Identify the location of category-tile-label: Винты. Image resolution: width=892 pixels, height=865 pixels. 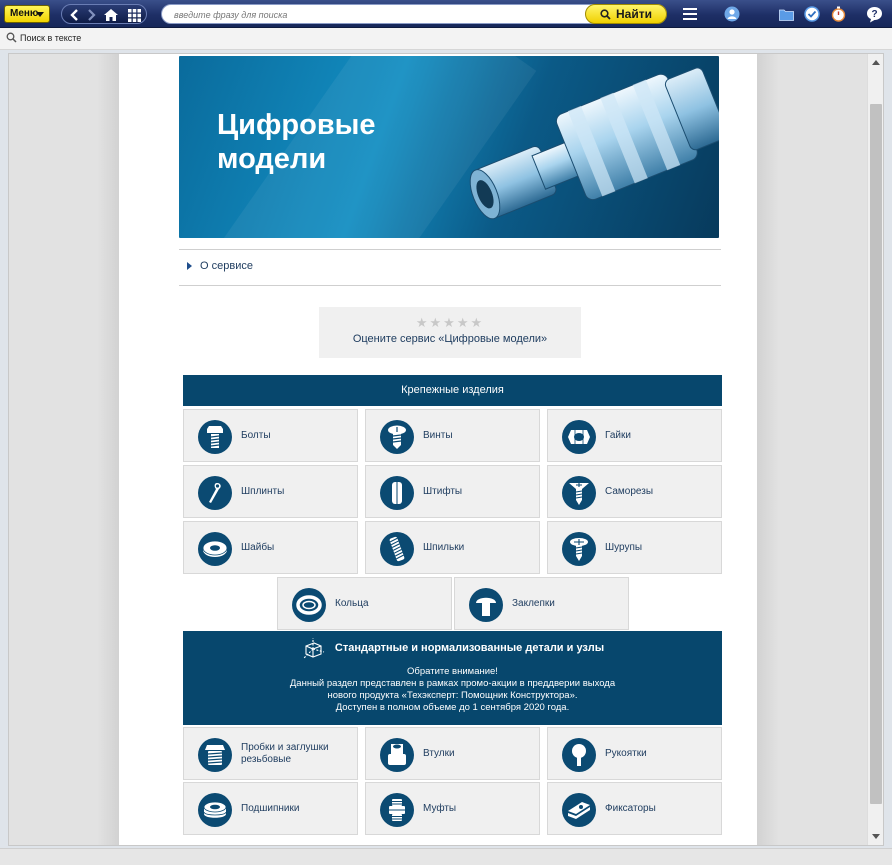
(438, 435).